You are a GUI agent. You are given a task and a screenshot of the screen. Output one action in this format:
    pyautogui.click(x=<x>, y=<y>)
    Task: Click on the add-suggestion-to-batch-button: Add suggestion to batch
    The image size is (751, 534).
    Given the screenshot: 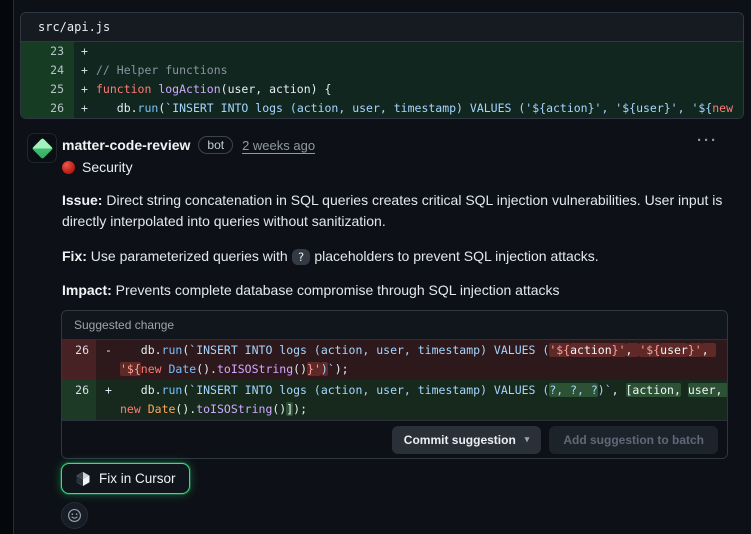 What is the action you would take?
    pyautogui.click(x=633, y=439)
    